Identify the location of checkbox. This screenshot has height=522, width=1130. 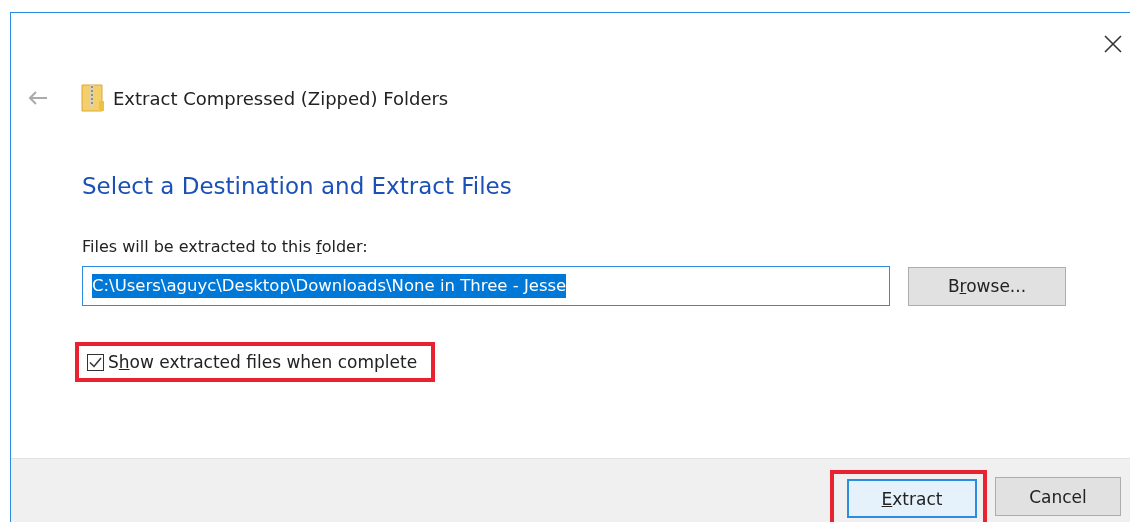
(95, 362).